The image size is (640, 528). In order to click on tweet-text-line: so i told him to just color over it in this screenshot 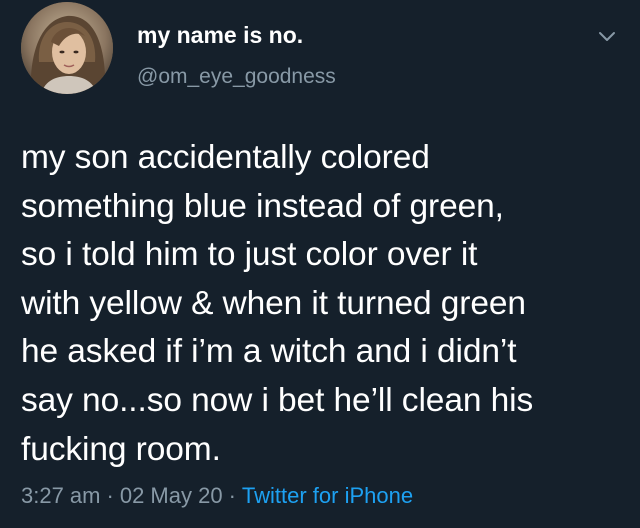, I will do `click(249, 255)`.